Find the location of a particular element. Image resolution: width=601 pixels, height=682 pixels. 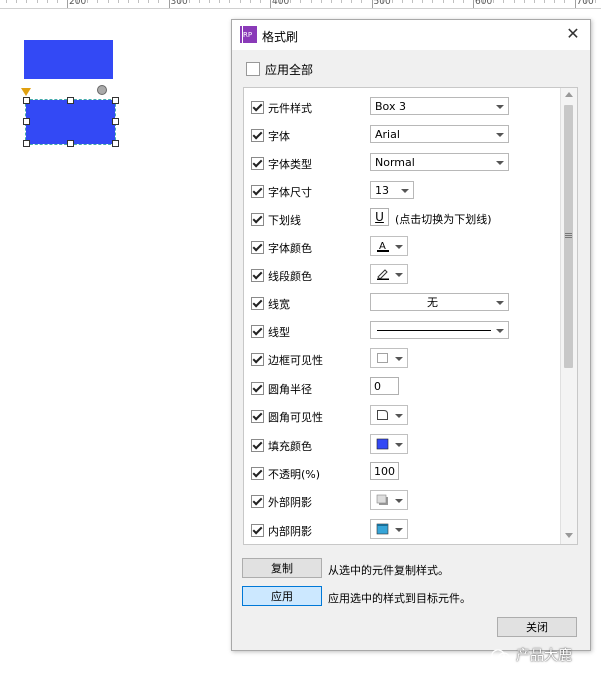

apply-button: 应用 is located at coordinates (282, 596).